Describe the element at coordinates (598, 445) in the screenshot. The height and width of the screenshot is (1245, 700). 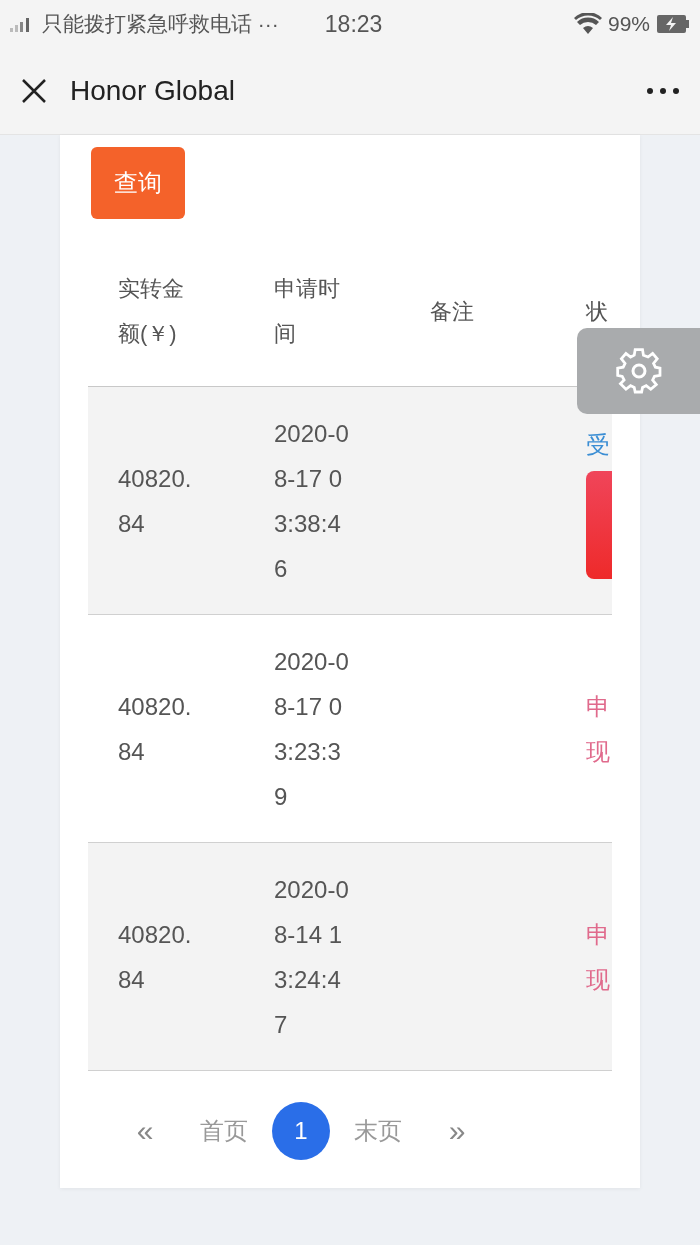
I see `status-text: 受` at that location.